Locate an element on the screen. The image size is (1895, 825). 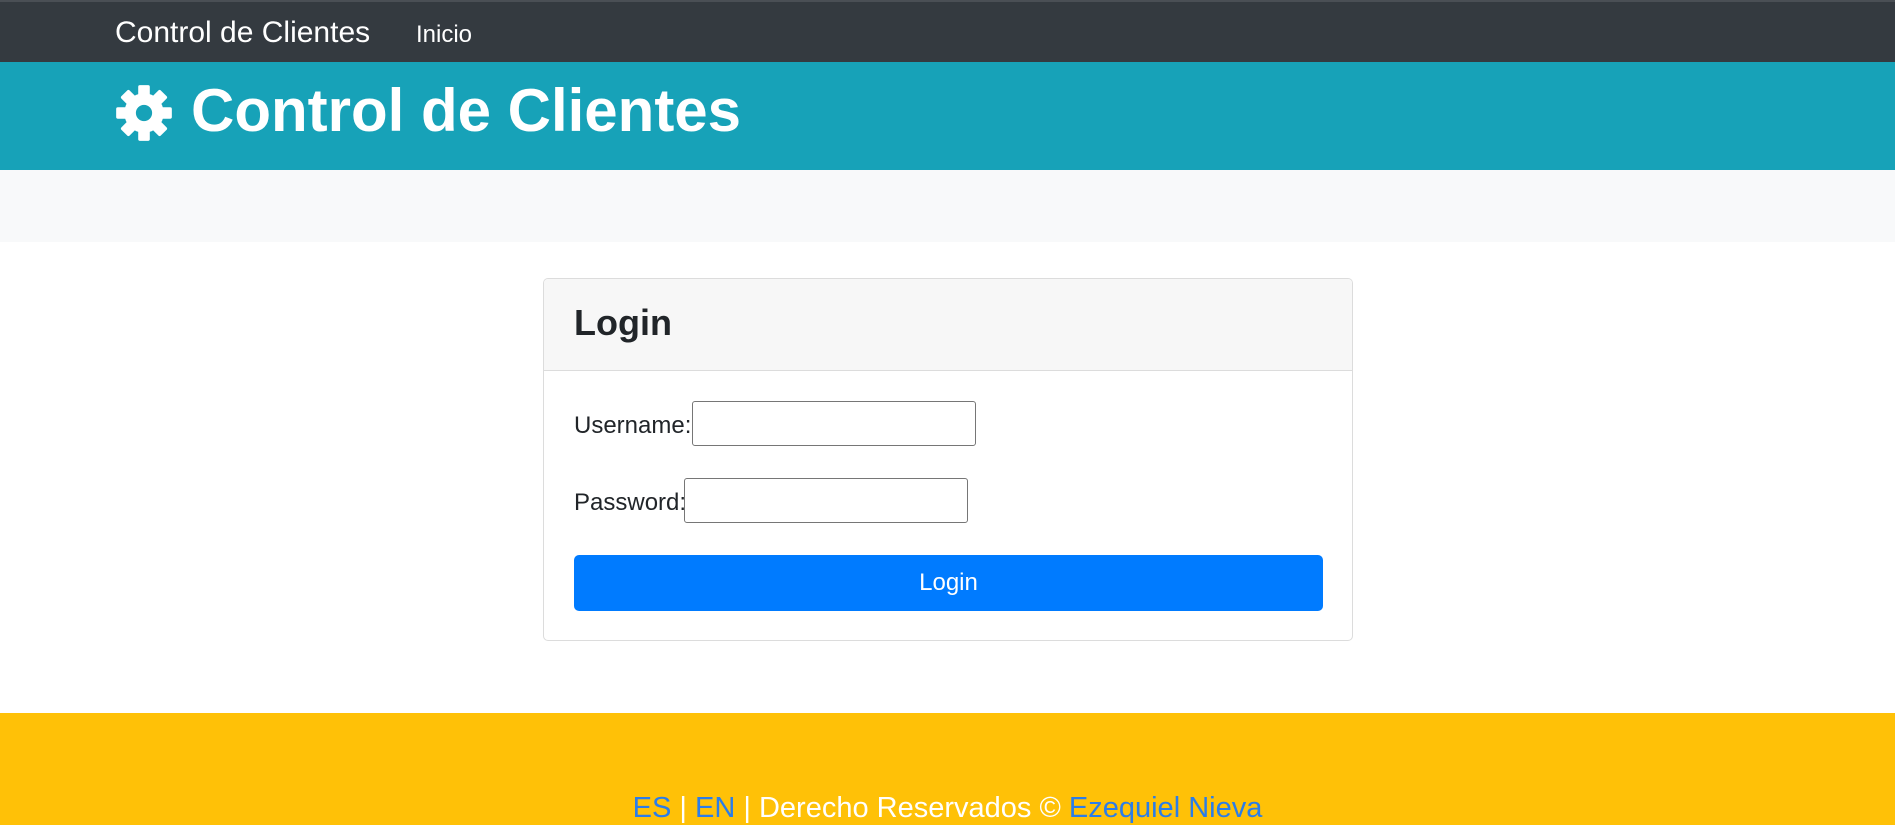
login-button: Login is located at coordinates (948, 583).